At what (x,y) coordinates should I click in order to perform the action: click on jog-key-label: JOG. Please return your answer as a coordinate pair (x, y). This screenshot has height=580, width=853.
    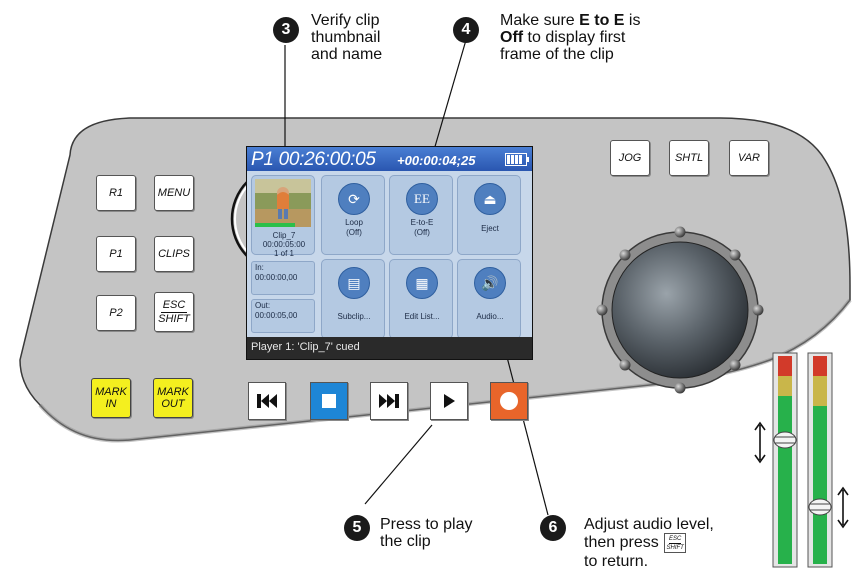
    Looking at the image, I should click on (630, 158).